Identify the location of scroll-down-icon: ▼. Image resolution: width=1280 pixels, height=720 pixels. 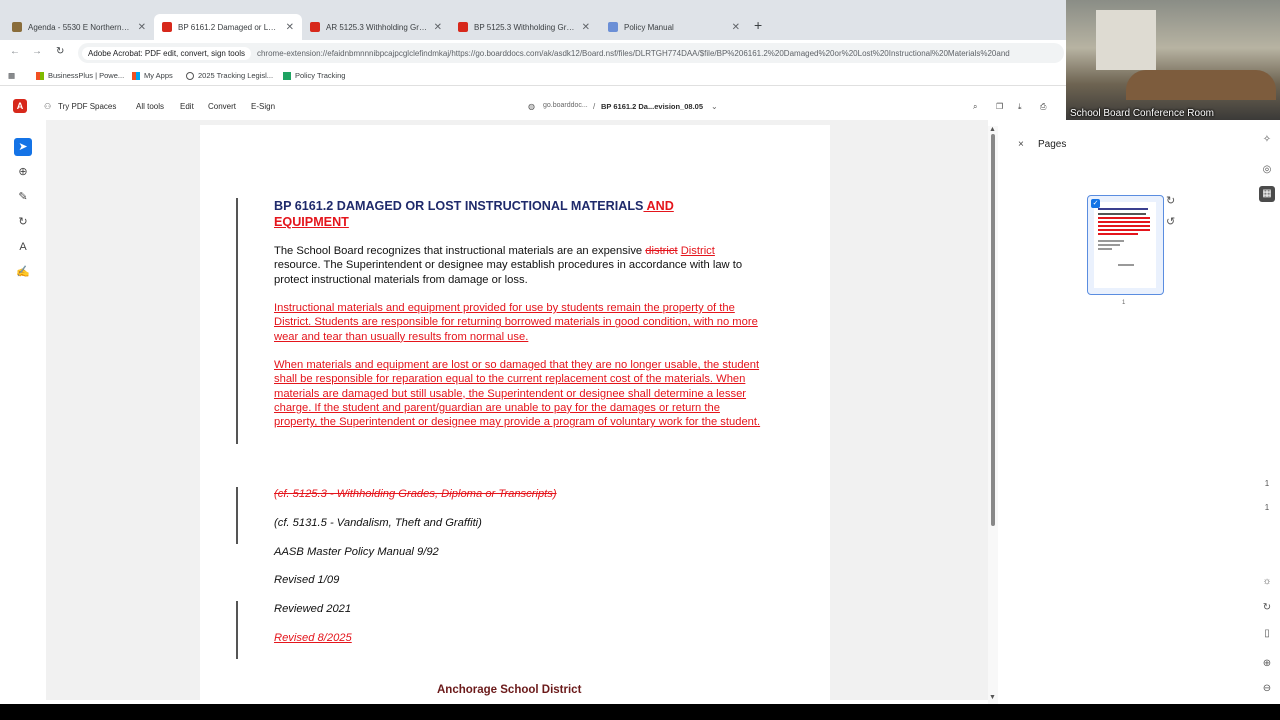
(992, 697).